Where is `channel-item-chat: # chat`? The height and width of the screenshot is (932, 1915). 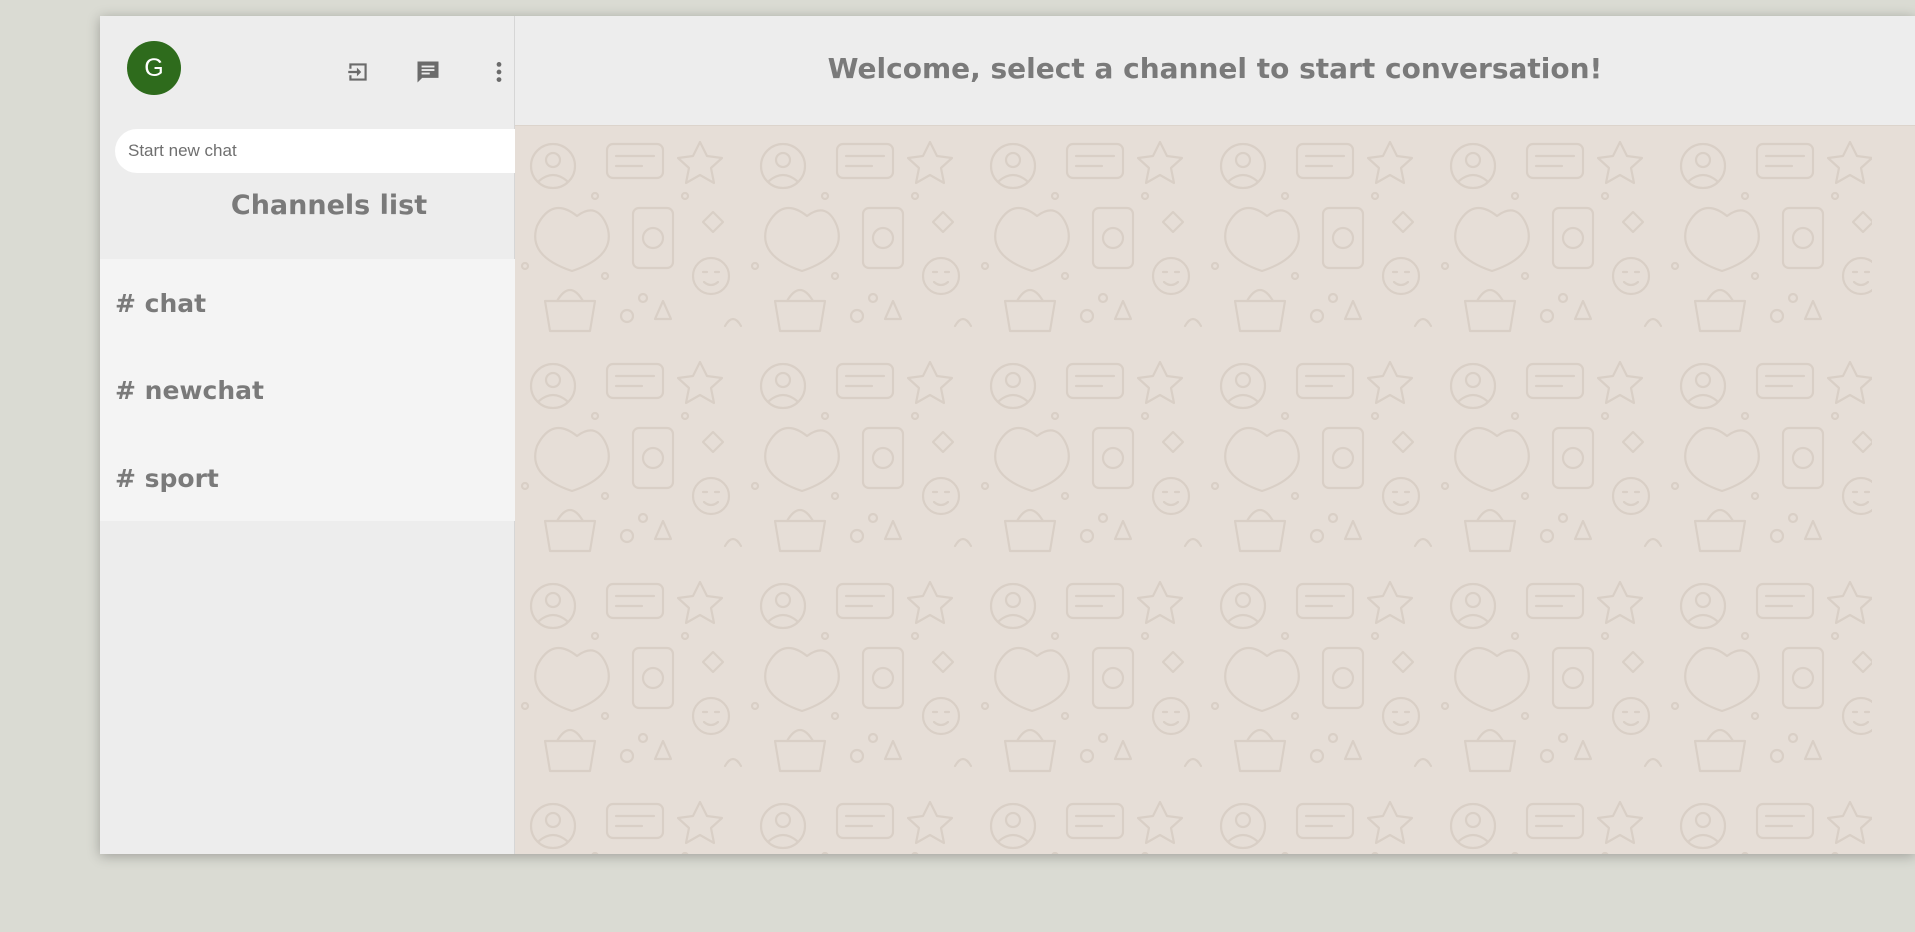 channel-item-chat: # chat is located at coordinates (160, 303).